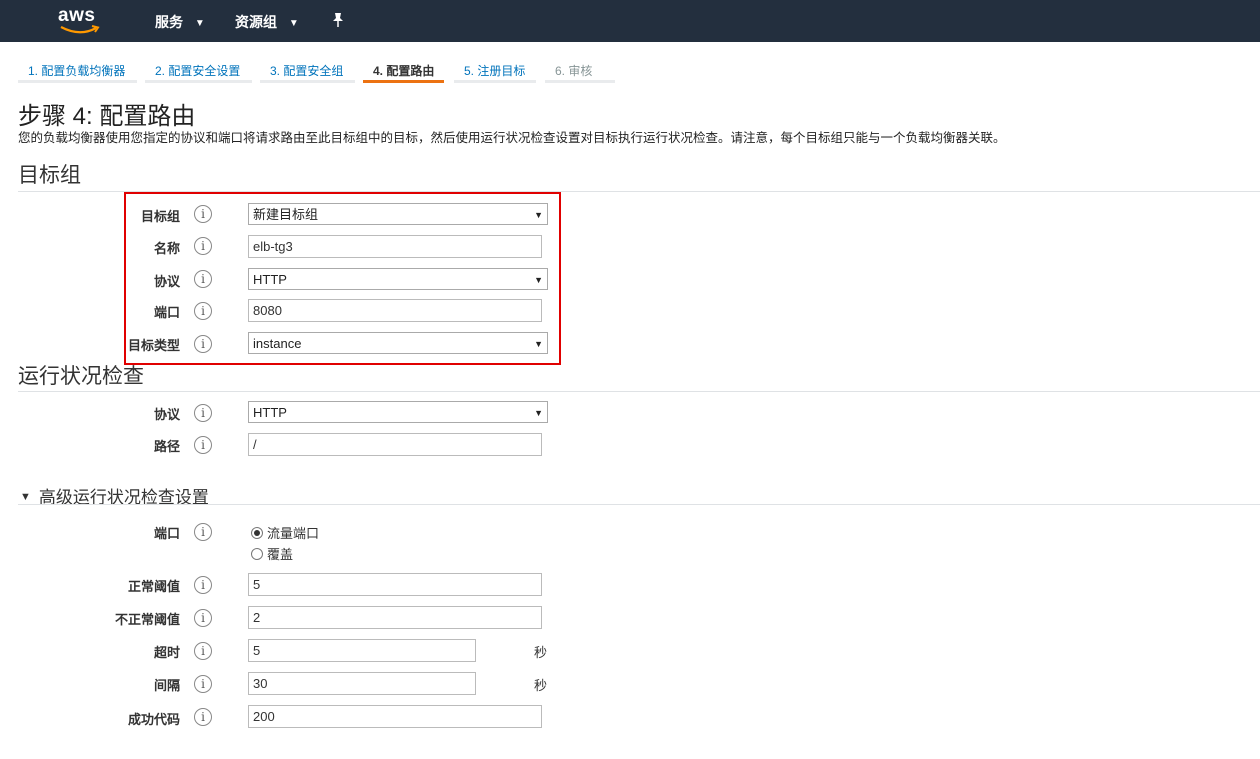 This screenshot has height=759, width=1260. Describe the element at coordinates (580, 70) in the screenshot. I see `tab-review: 6. 审核` at that location.